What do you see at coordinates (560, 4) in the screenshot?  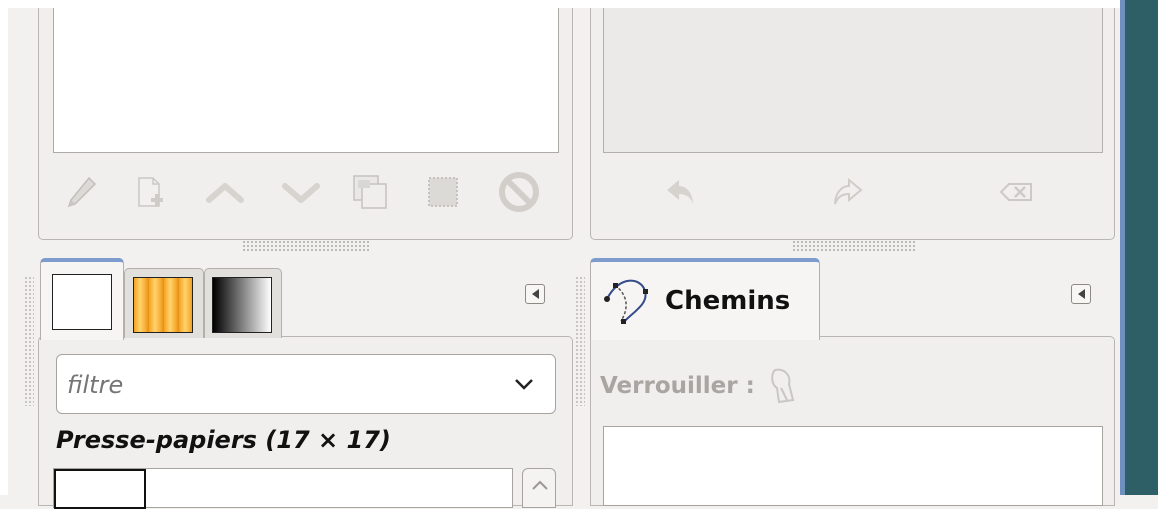 I see `top-strip` at bounding box center [560, 4].